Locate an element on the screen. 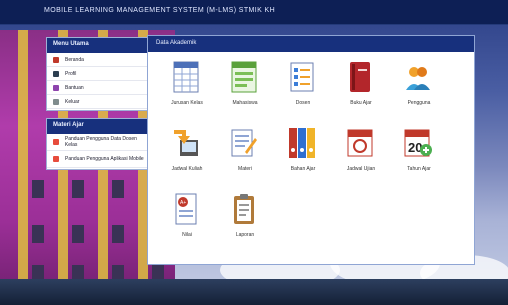  tile-mahasiswa: Mahasiswa is located at coordinates (245, 89).